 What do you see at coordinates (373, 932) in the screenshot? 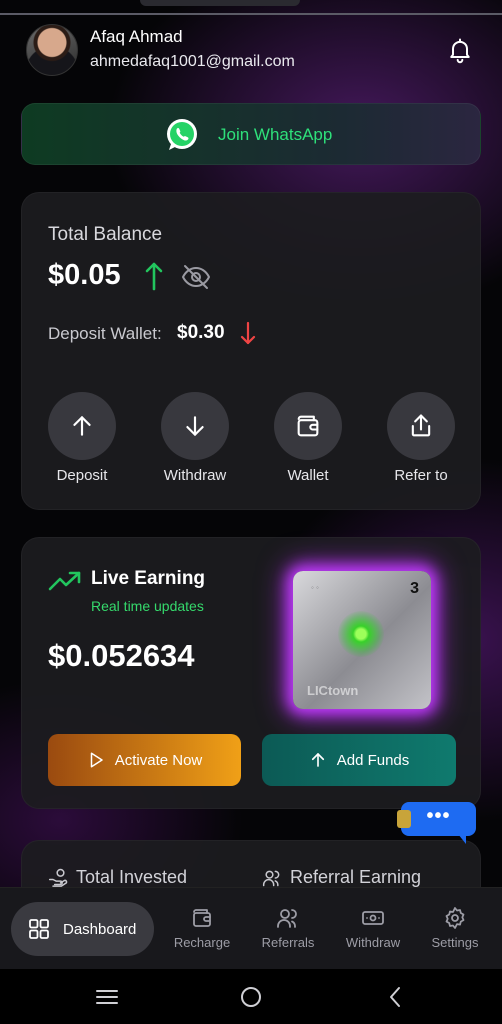
I see `nav-item-withdraw: Withdraw` at bounding box center [373, 932].